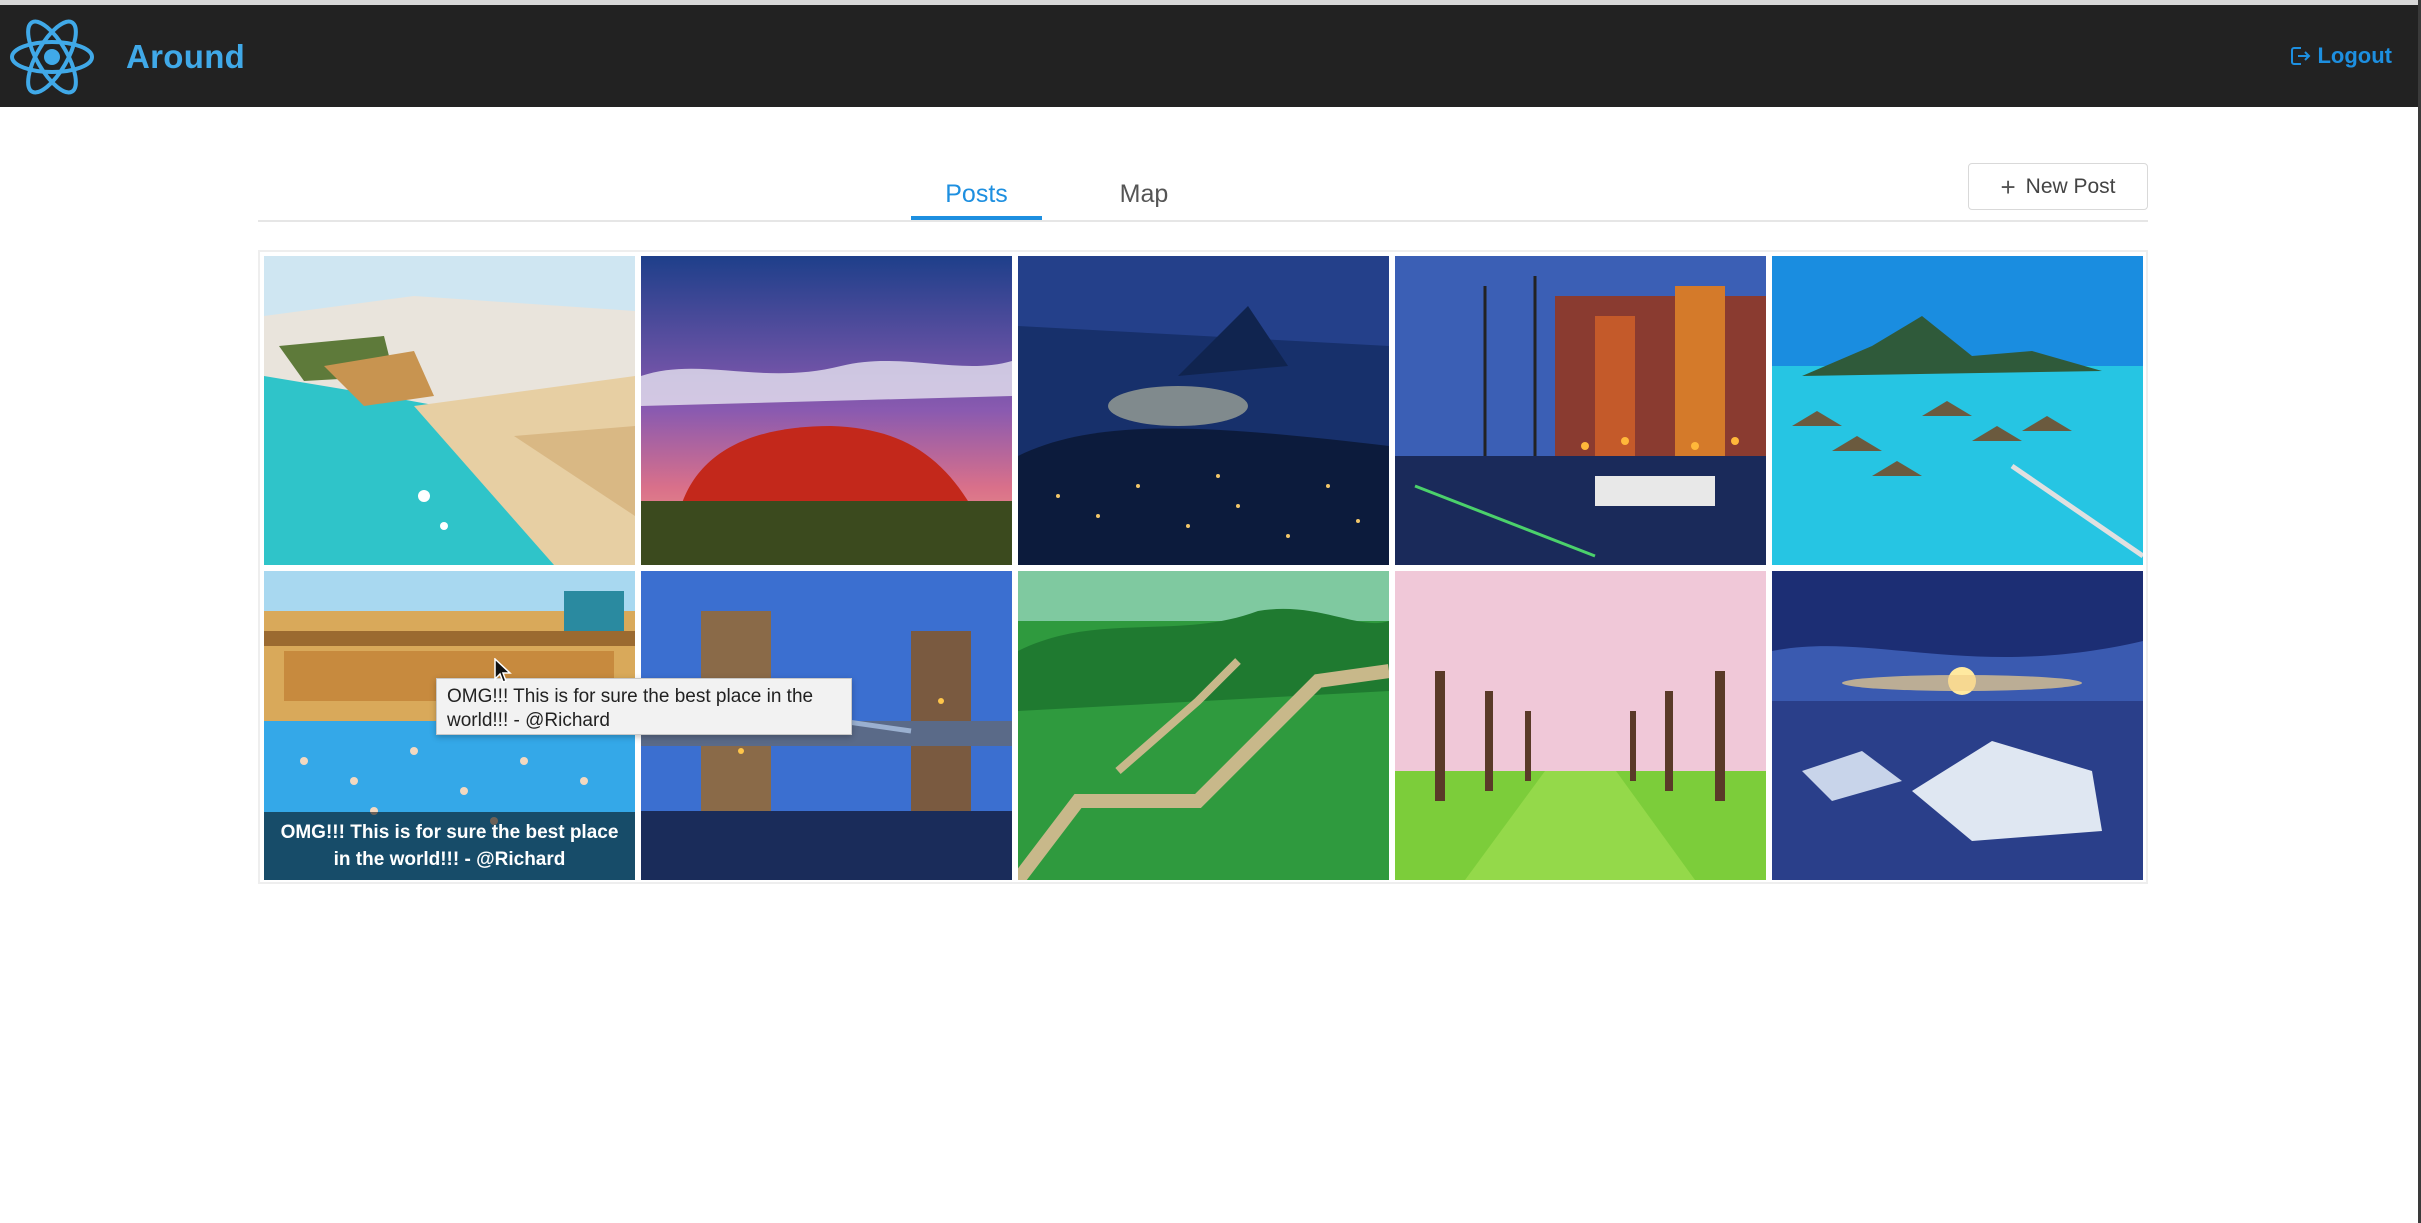 This screenshot has width=2421, height=1223. I want to click on logout-icon, so click(2301, 56).